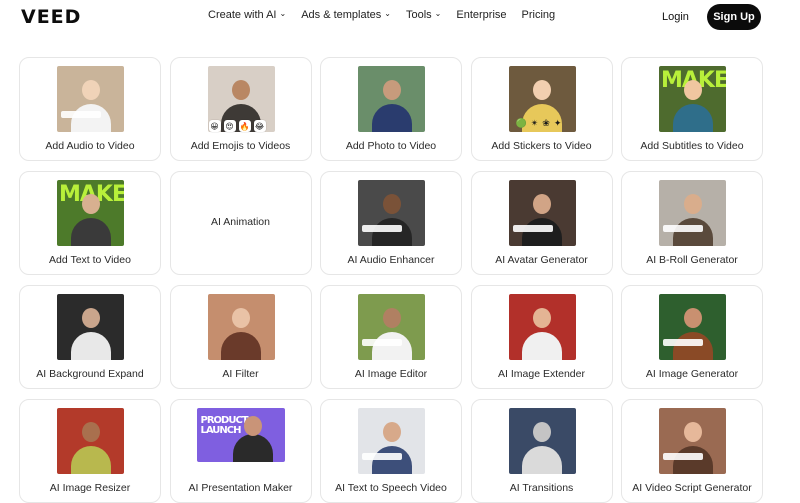  I want to click on tool-card-ai-transitions: AI Transitions, so click(541, 451).